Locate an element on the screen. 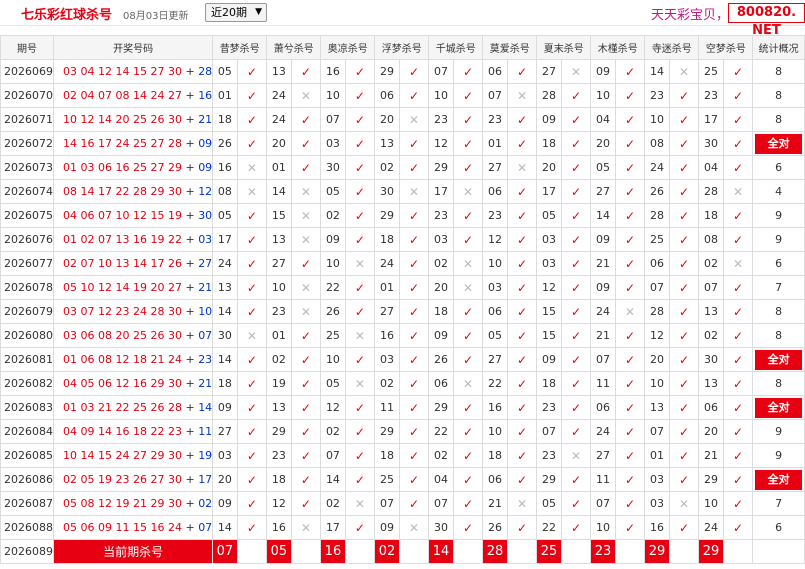 This screenshot has height=569, width=805. red-balls: 08 14 17 22 28 29 30 is located at coordinates (122, 191).